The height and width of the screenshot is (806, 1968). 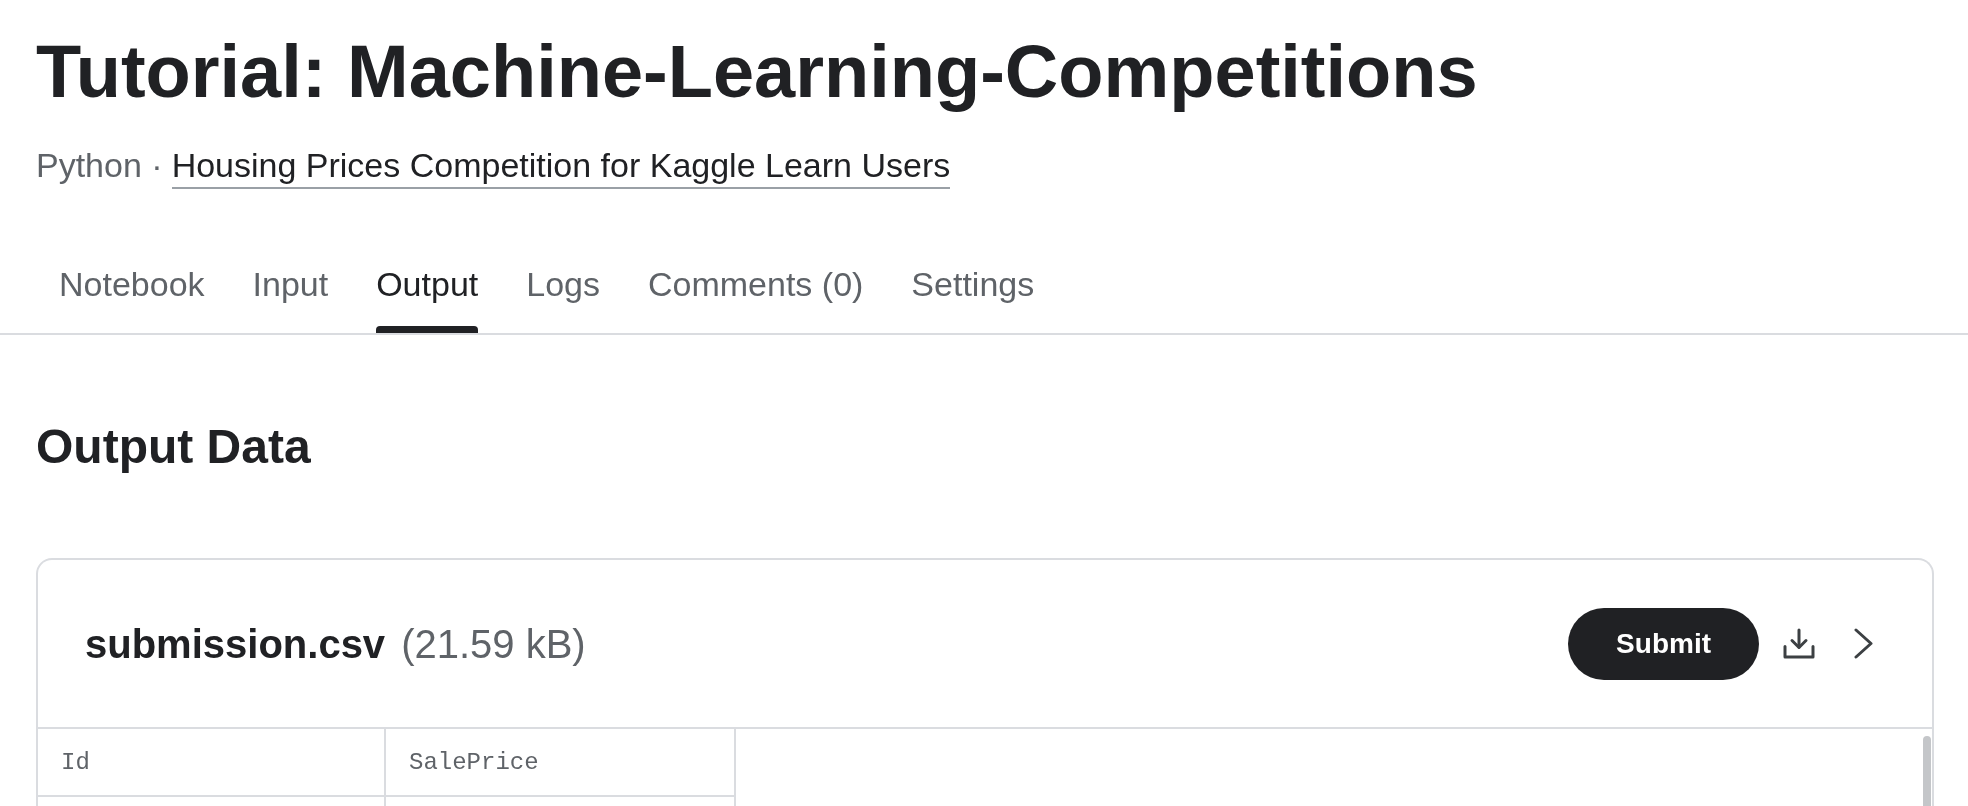 What do you see at coordinates (1663, 643) in the screenshot?
I see `submit-button: Submit` at bounding box center [1663, 643].